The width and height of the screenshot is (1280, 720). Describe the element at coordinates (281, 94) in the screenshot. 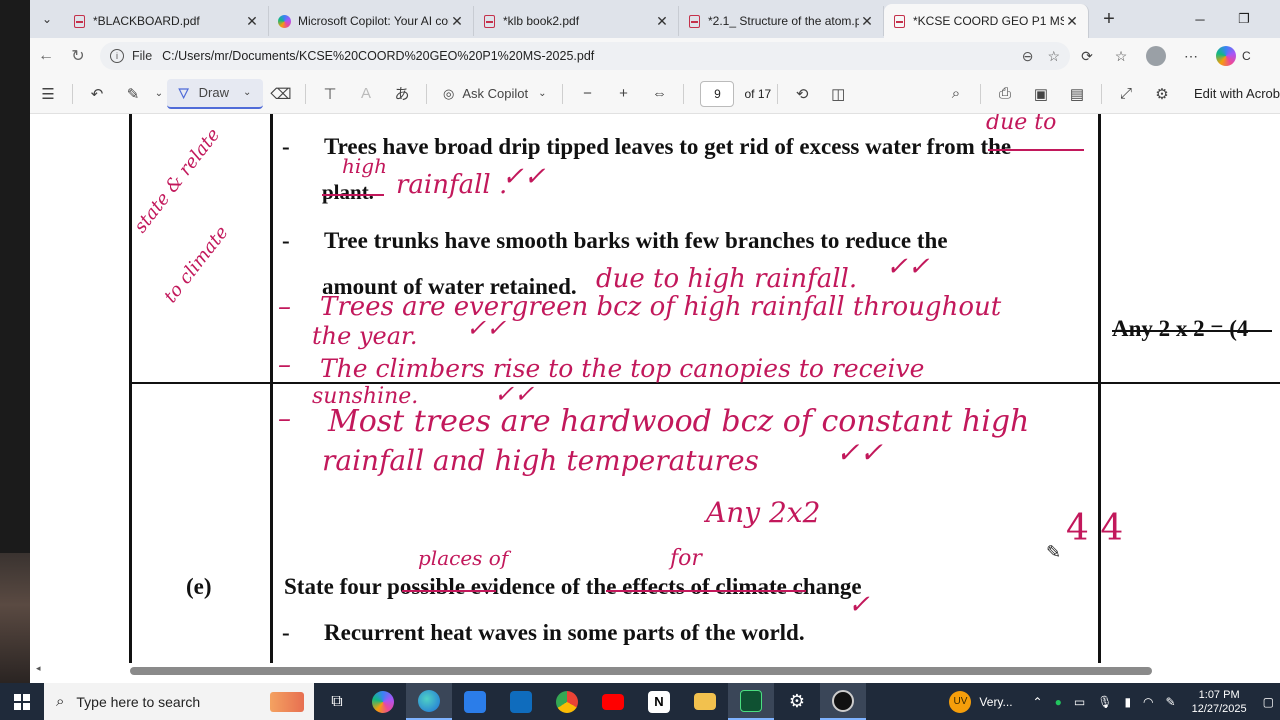

I see `eraser-icon: ⌫` at that location.